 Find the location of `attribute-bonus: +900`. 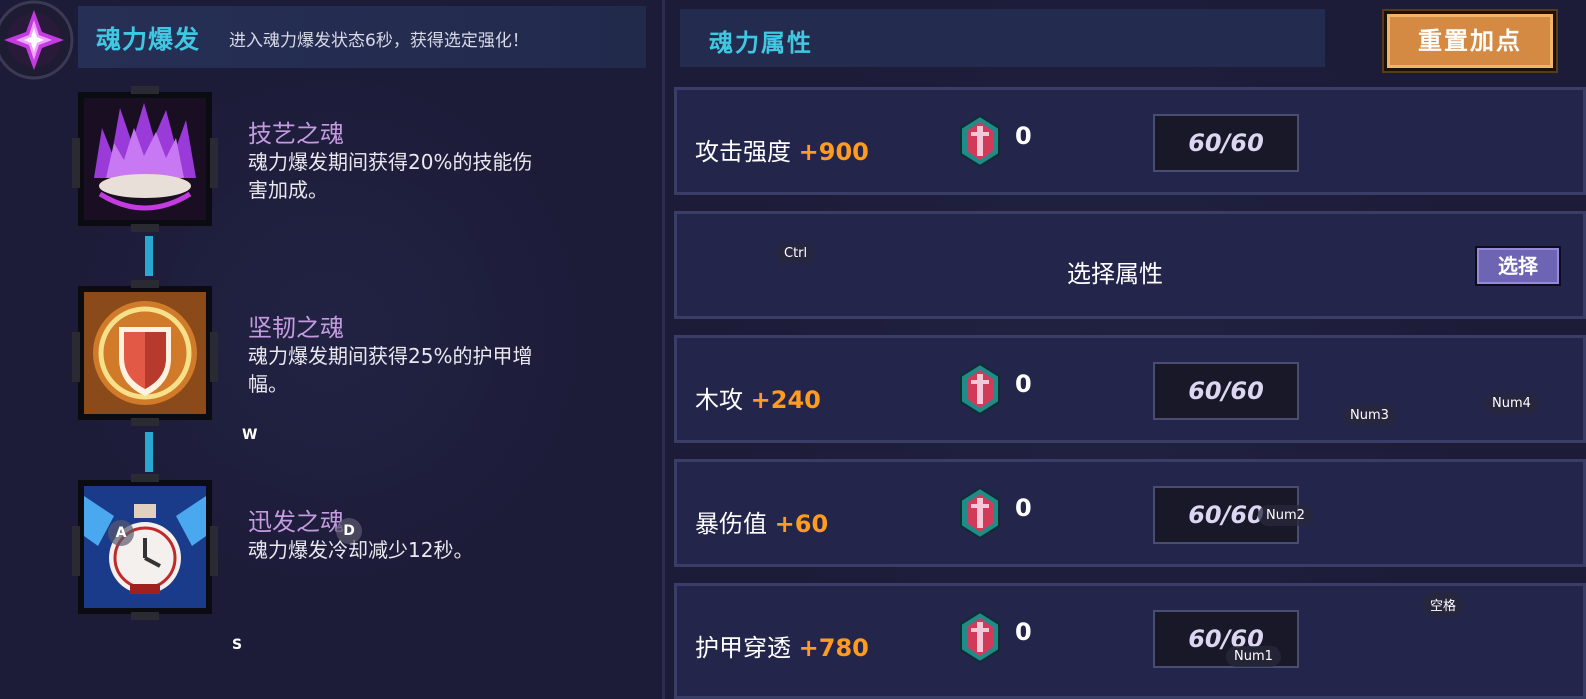

attribute-bonus: +900 is located at coordinates (833, 152).